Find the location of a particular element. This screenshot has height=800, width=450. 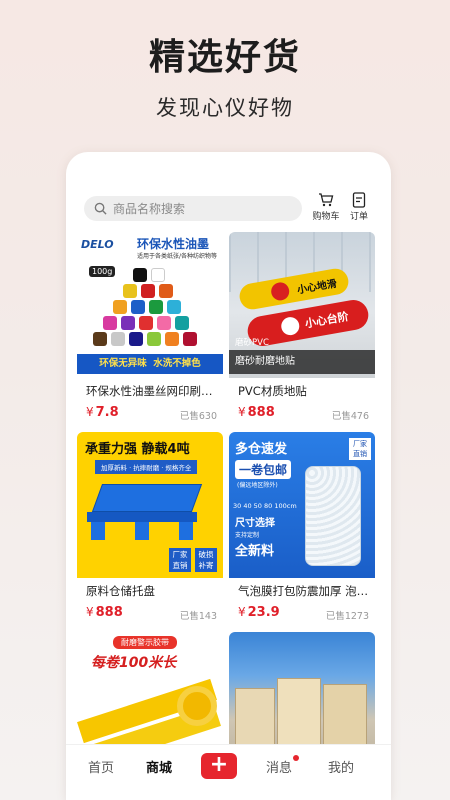

image-custom: 支持定制 is located at coordinates (247, 535).